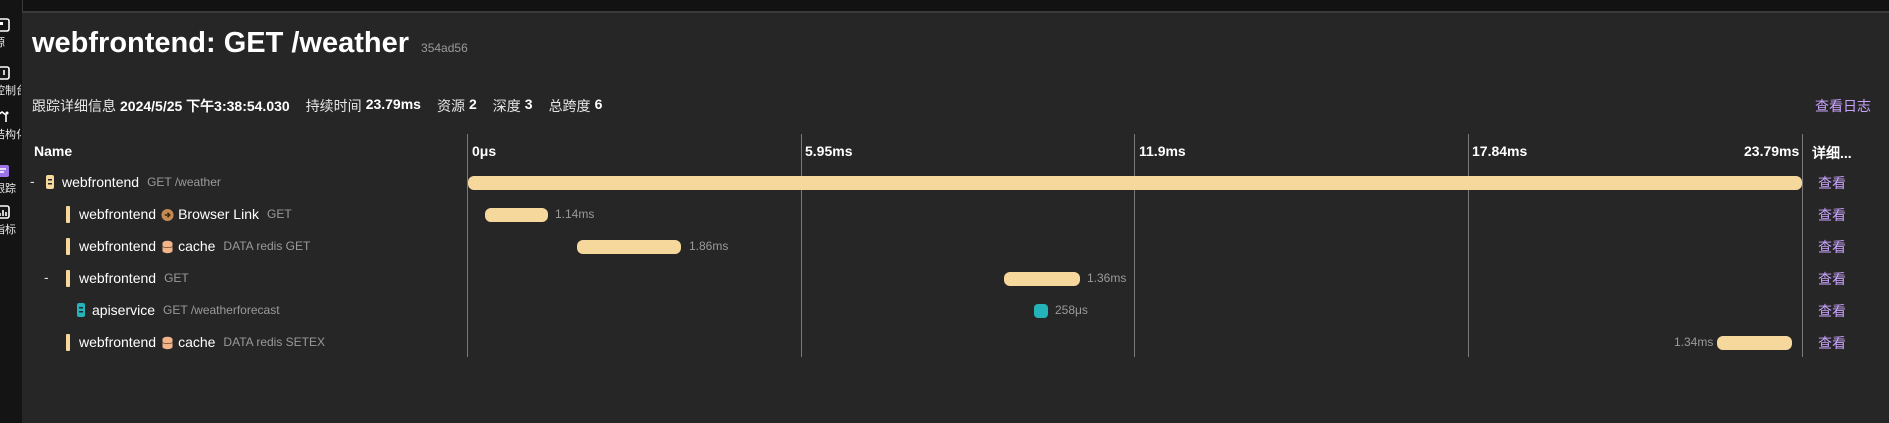 This screenshot has height=423, width=1889. Describe the element at coordinates (2, 42) in the screenshot. I see `nav-label: 源` at that location.